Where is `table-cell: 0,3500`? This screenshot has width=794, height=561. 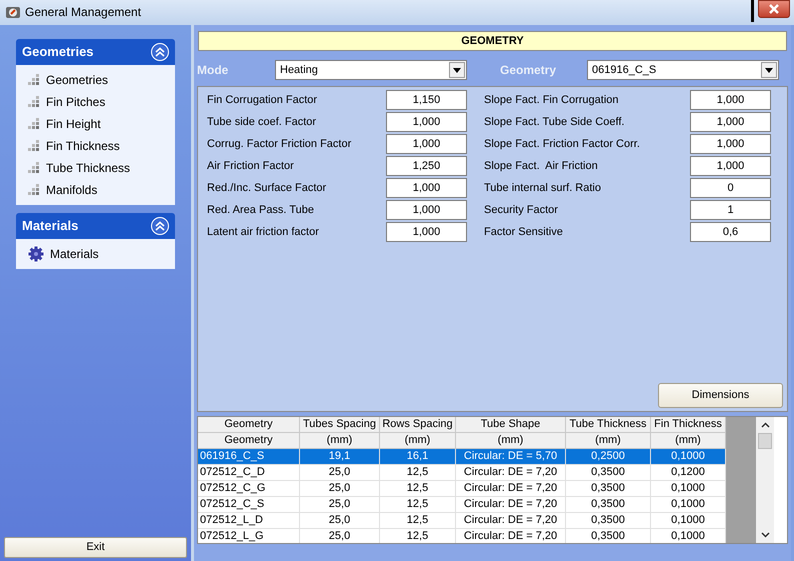
table-cell: 0,3500 is located at coordinates (608, 536).